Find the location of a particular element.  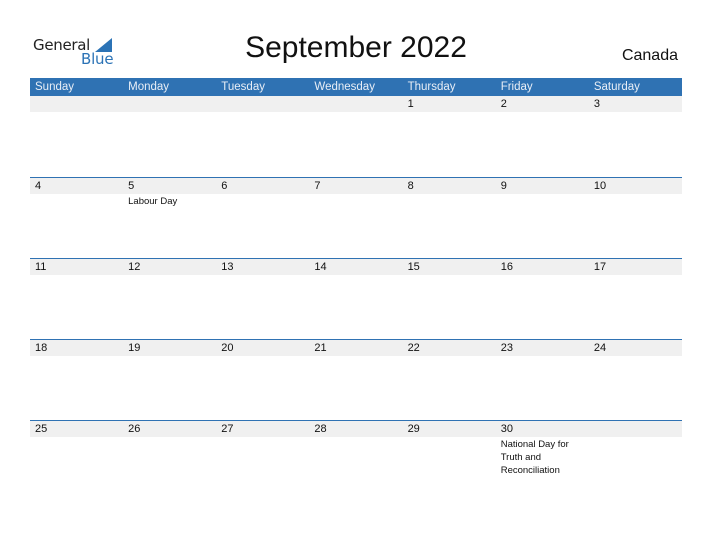

day-cell: 4 is located at coordinates (76, 186).